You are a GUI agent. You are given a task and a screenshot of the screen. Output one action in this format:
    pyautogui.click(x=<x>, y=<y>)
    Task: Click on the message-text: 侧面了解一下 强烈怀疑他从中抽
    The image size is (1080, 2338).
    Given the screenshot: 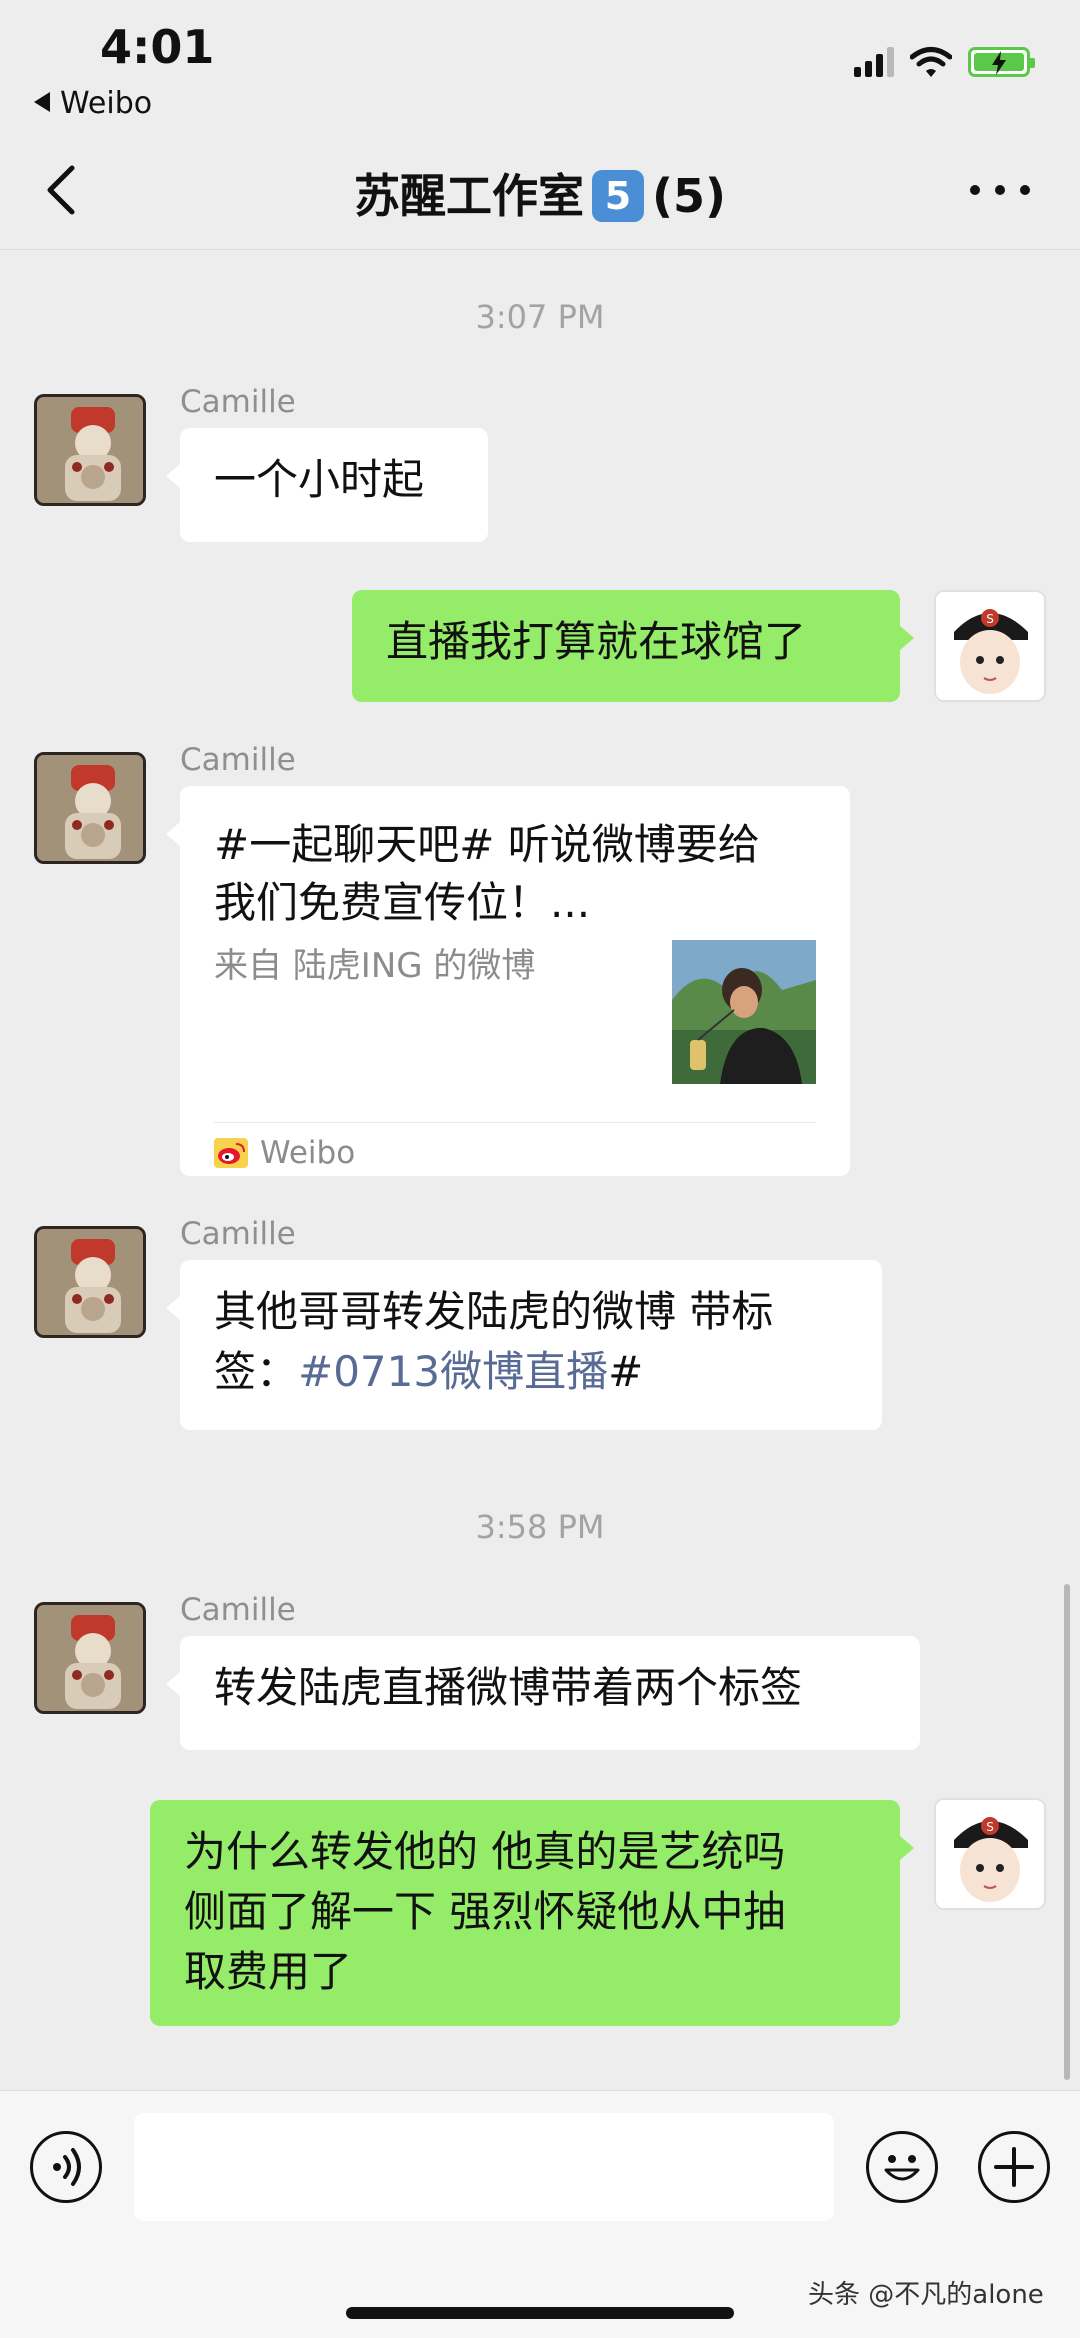 What is the action you would take?
    pyautogui.click(x=485, y=1911)
    